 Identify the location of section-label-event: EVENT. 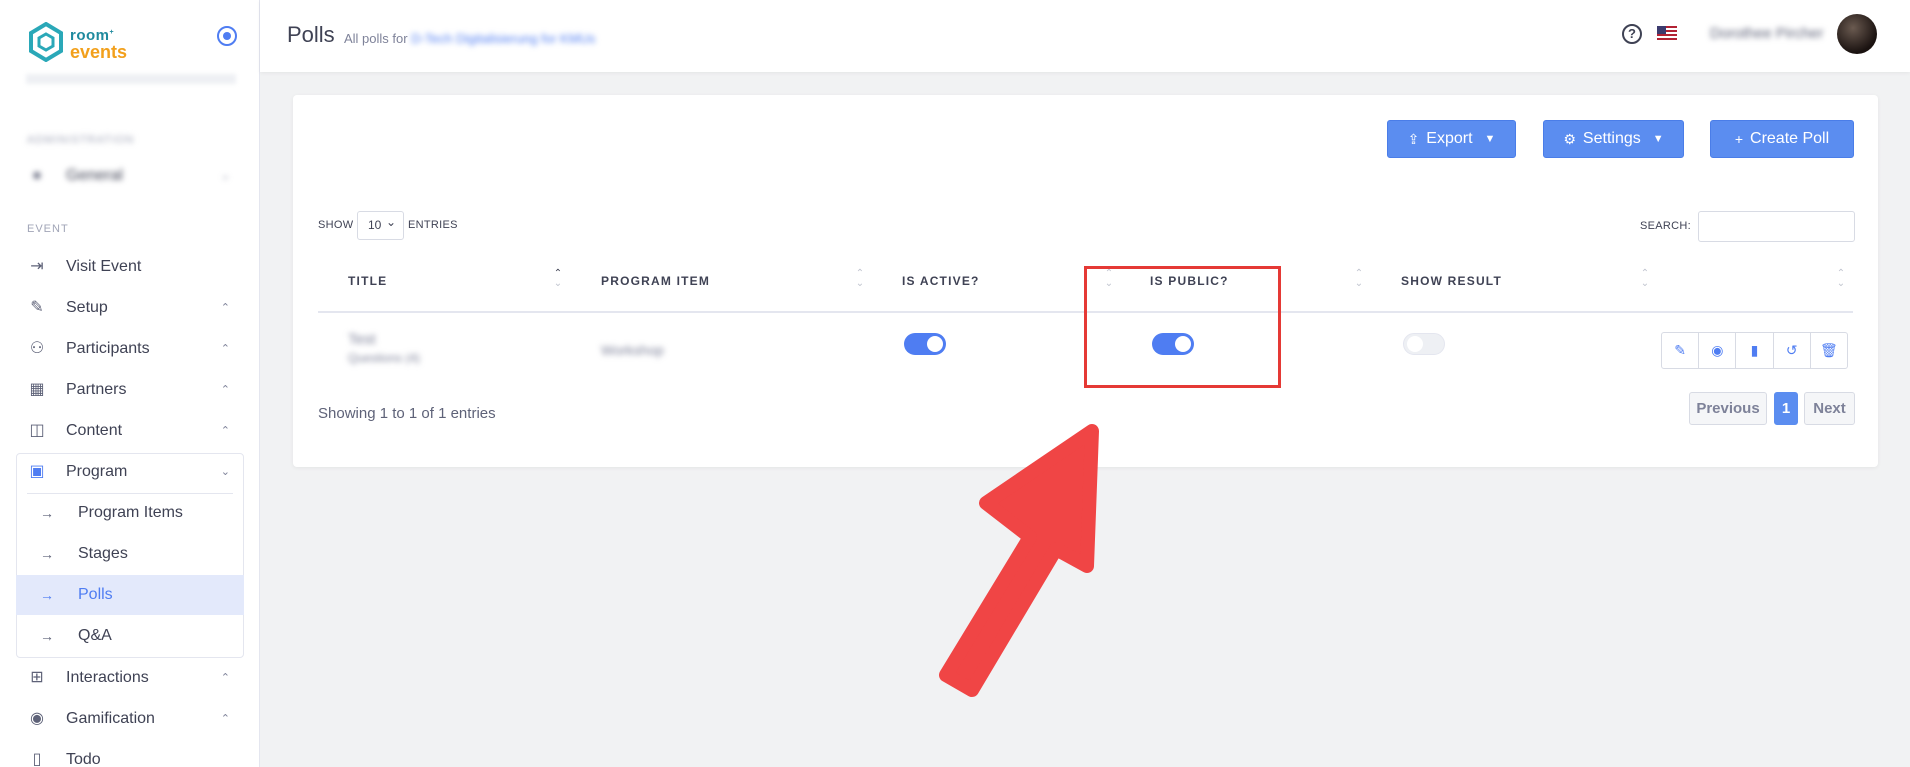
(48, 229).